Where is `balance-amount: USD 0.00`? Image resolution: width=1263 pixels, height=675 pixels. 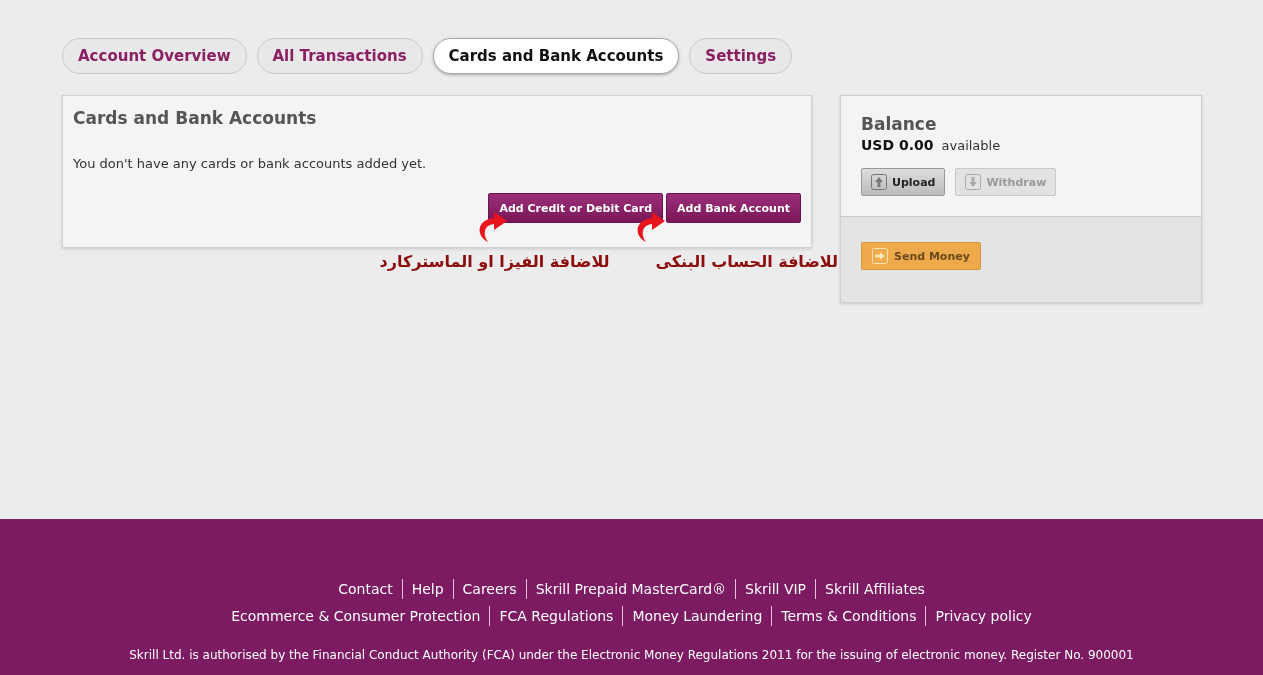
balance-amount: USD 0.00 is located at coordinates (897, 145).